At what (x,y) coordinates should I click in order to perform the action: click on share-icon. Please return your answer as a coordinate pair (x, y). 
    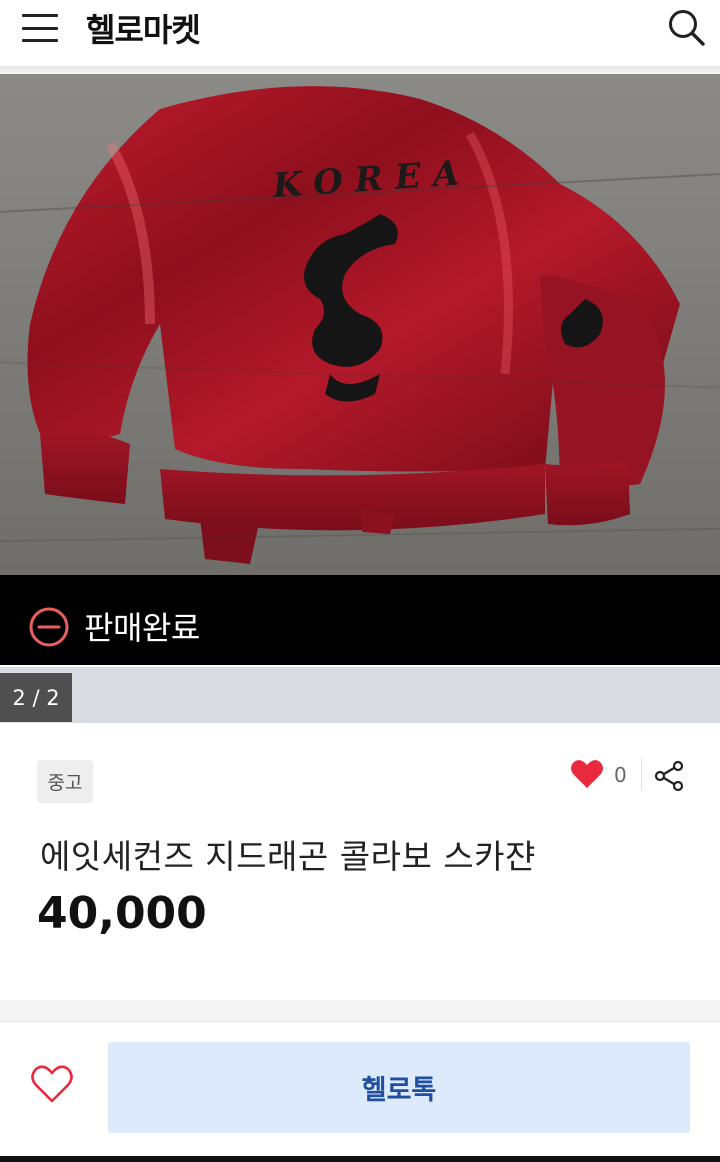
    Looking at the image, I should click on (670, 776).